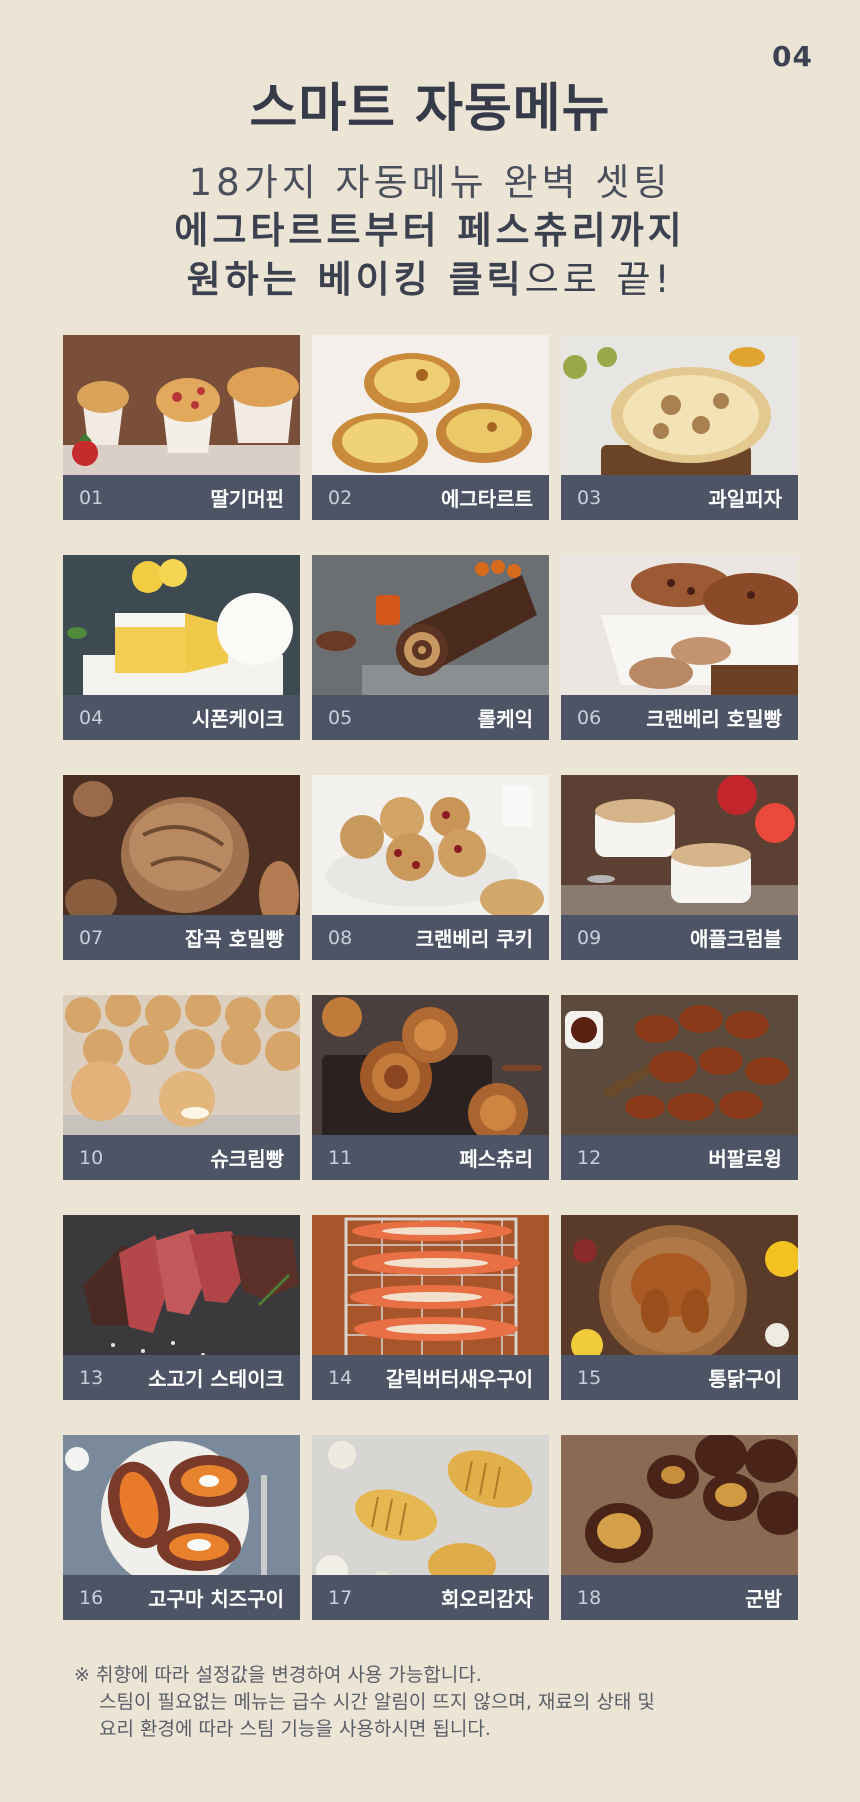  I want to click on page-title: 스마트 자동메뉴, so click(430, 109).